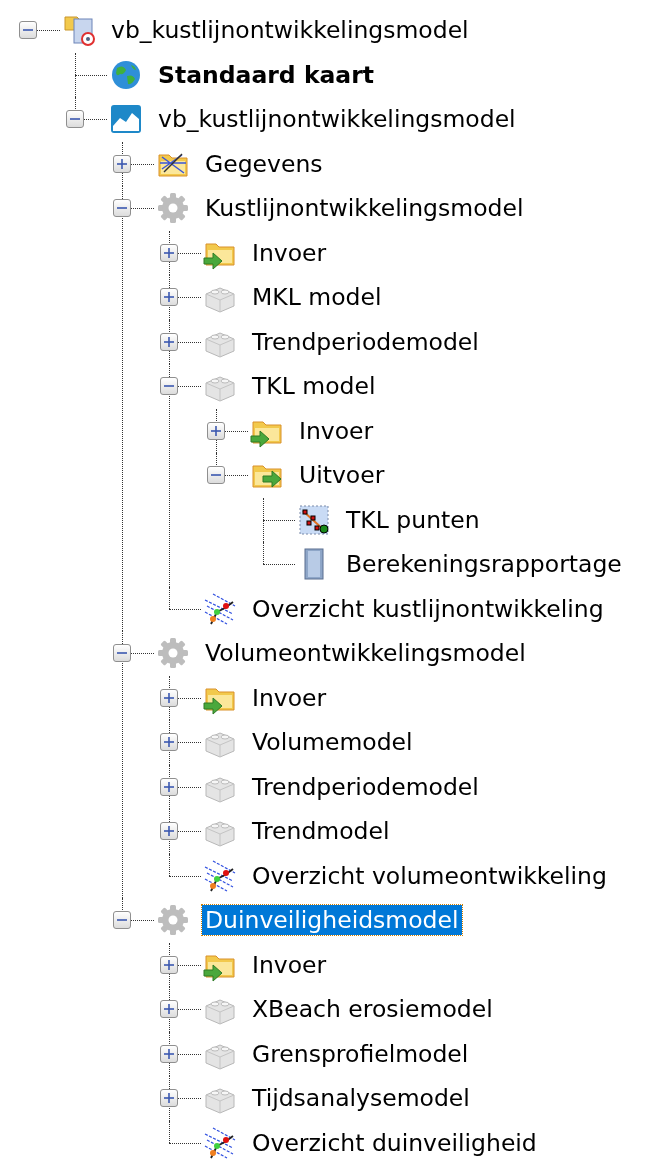  I want to click on tree-item: Tijdsanalysemodel, so click(361, 1098).